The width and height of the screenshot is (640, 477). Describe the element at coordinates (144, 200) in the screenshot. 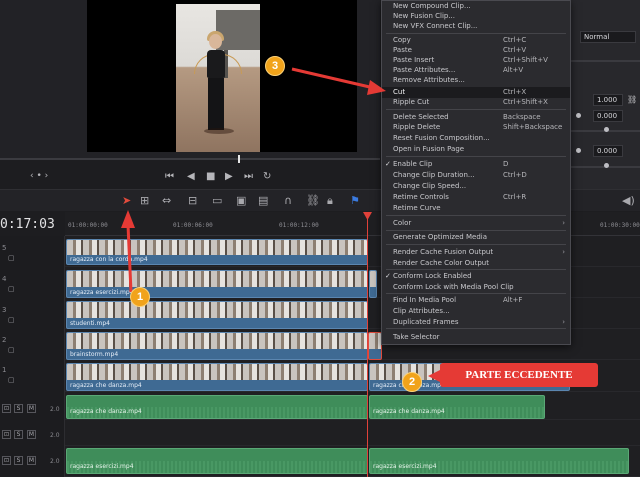

I see `trim-tool-icon: ⊞` at that location.